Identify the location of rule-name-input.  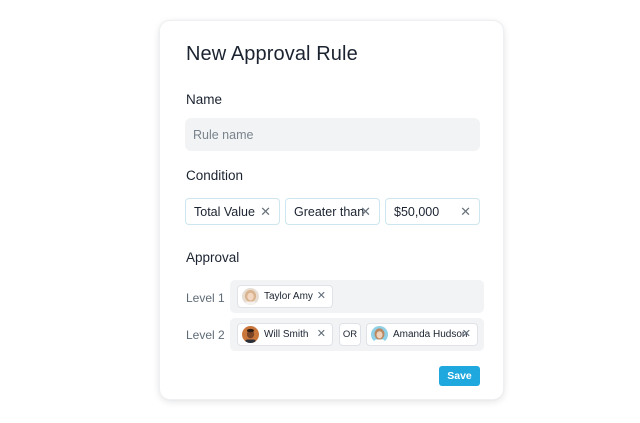
(332, 134).